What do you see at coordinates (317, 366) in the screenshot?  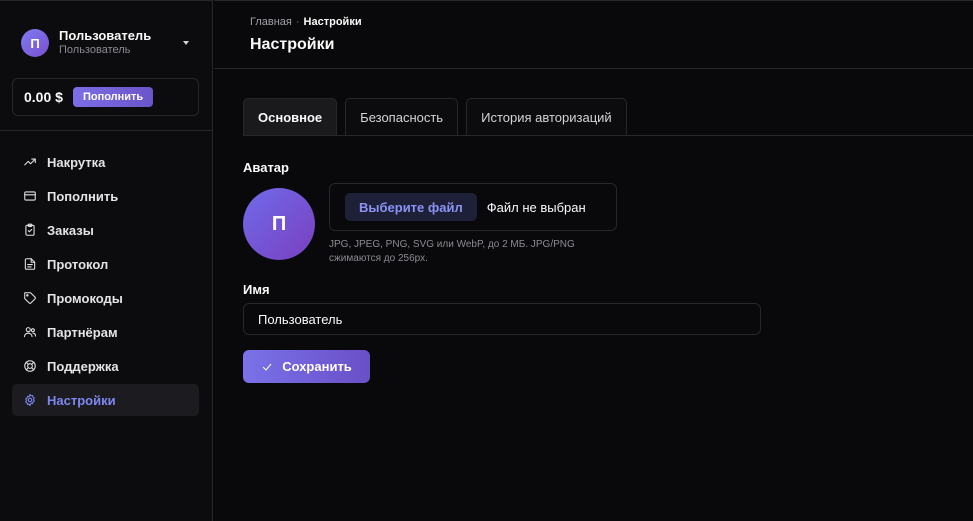 I see `save-button-label: Сохранить` at bounding box center [317, 366].